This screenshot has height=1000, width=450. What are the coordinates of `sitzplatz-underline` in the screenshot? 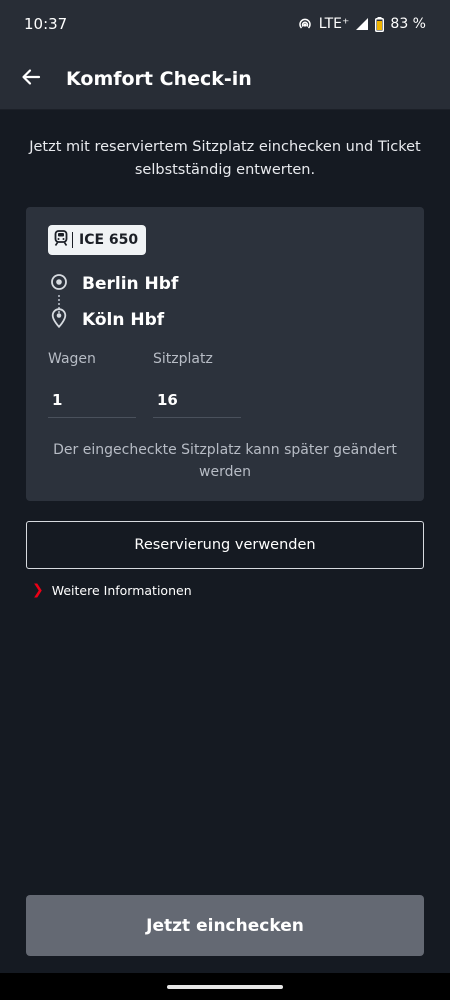 It's located at (197, 417).